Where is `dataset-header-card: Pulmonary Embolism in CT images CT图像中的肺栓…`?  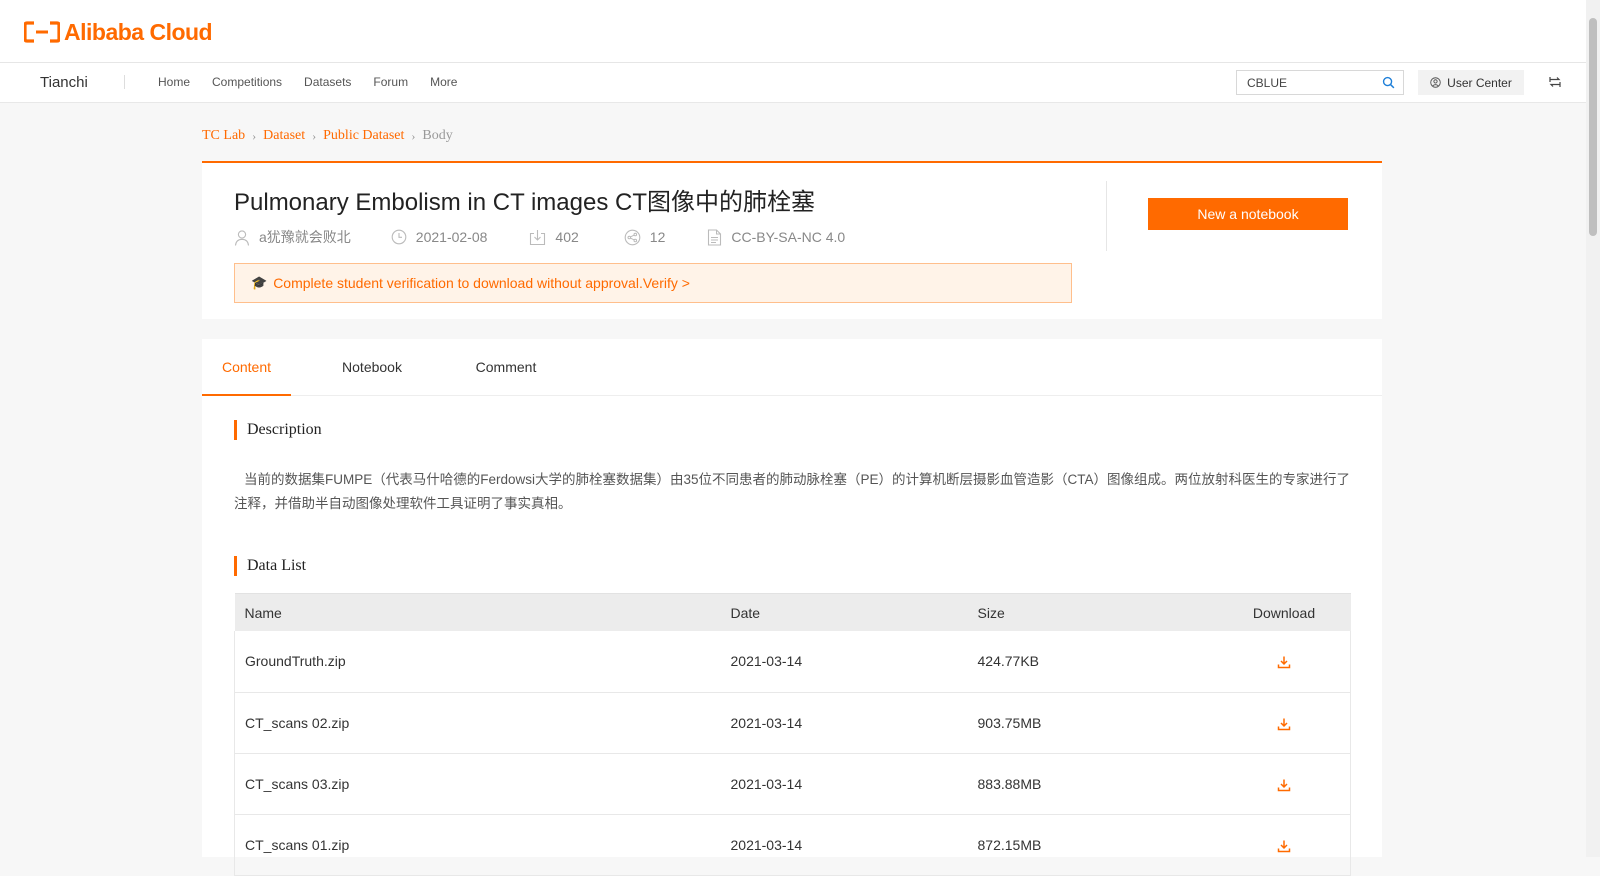
dataset-header-card: Pulmonary Embolism in CT images CT图像中的肺栓… is located at coordinates (792, 240).